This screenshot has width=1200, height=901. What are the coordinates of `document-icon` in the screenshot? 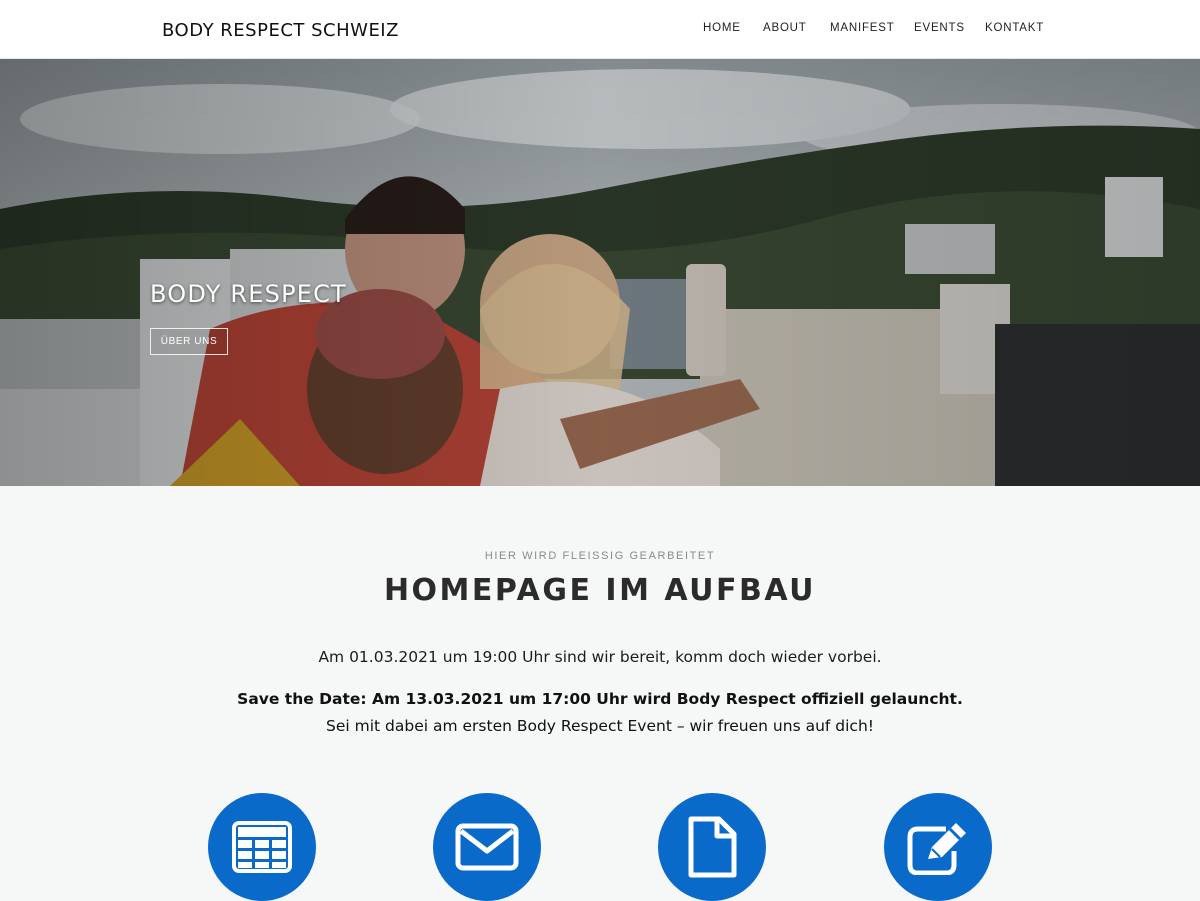 It's located at (712, 847).